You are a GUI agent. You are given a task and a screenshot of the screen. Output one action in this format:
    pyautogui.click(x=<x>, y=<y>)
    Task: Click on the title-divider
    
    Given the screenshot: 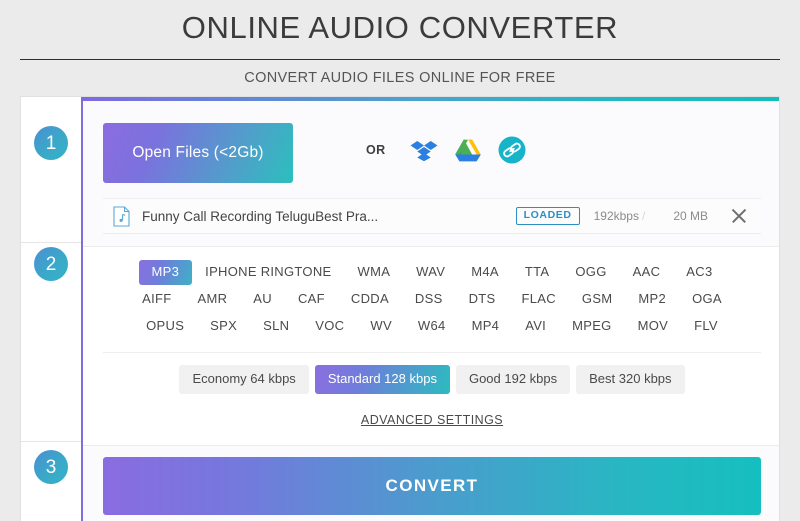 What is the action you would take?
    pyautogui.click(x=400, y=59)
    